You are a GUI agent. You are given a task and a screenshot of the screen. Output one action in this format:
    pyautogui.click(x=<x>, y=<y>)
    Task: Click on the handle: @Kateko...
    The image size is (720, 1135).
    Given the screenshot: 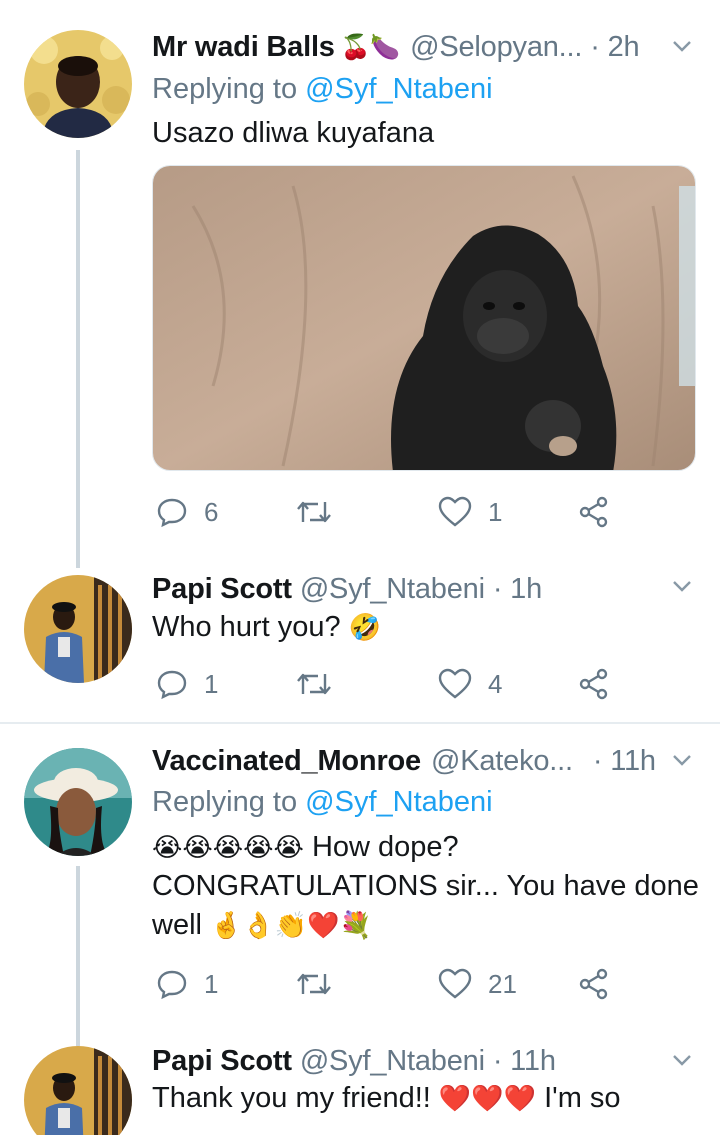 What is the action you would take?
    pyautogui.click(x=502, y=761)
    